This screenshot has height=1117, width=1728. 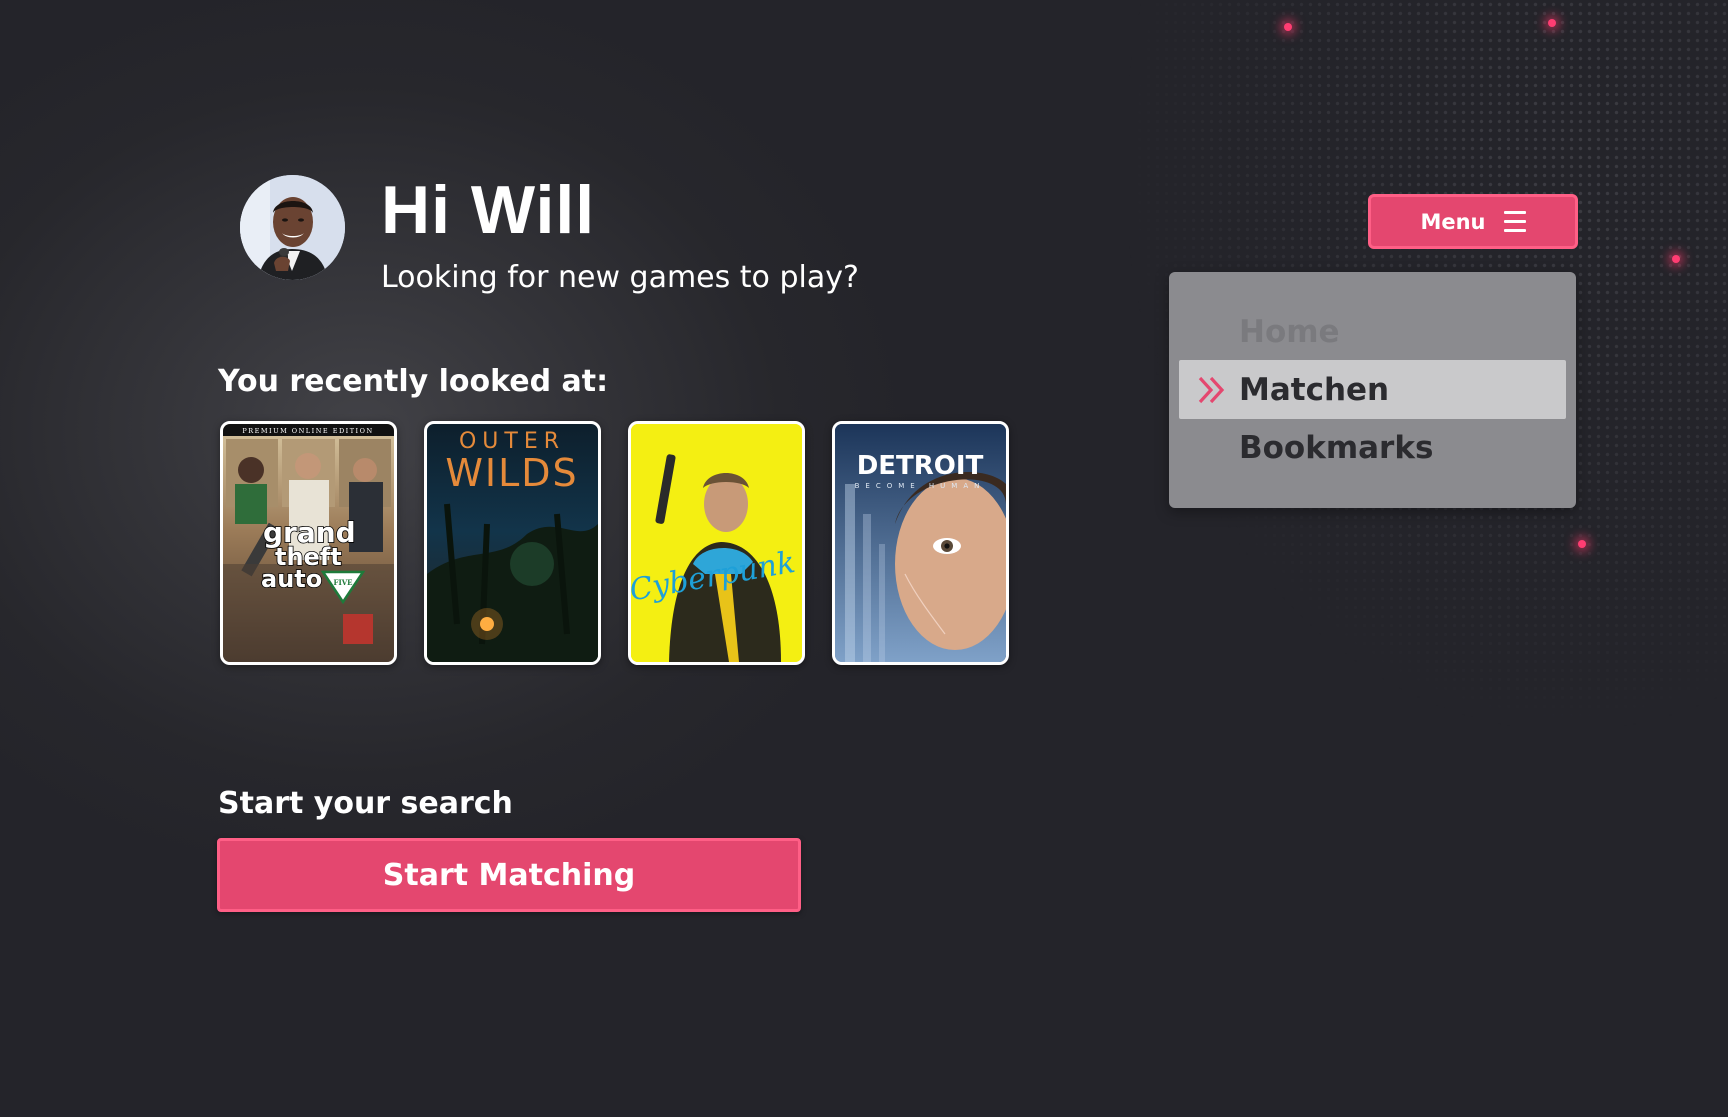 I want to click on outer-wilds-cover-art: OUTER WILDS, so click(x=512, y=545).